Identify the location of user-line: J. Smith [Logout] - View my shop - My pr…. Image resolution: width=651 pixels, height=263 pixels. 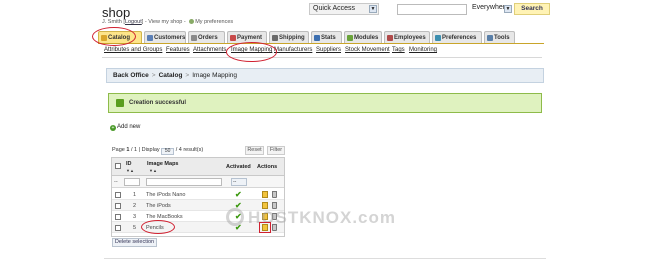
(168, 22).